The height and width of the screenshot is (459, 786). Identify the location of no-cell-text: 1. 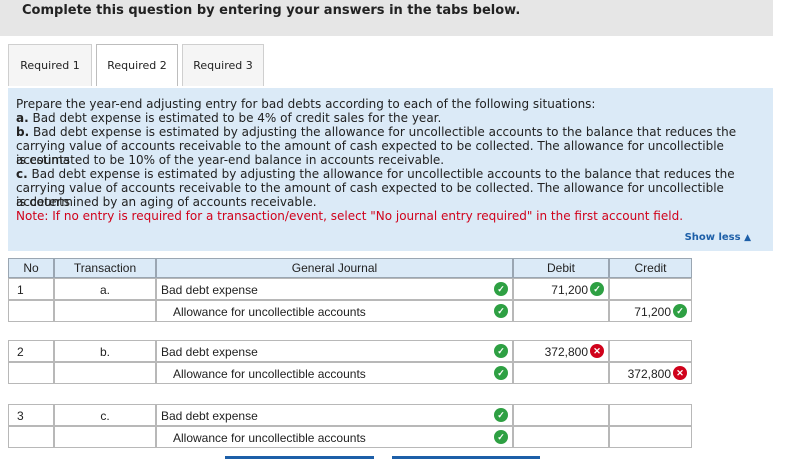
(20, 290).